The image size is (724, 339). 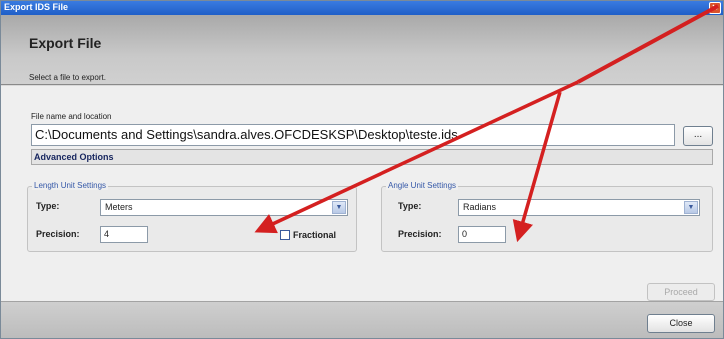 I want to click on advanced-options-label: Advanced Options, so click(x=74, y=157).